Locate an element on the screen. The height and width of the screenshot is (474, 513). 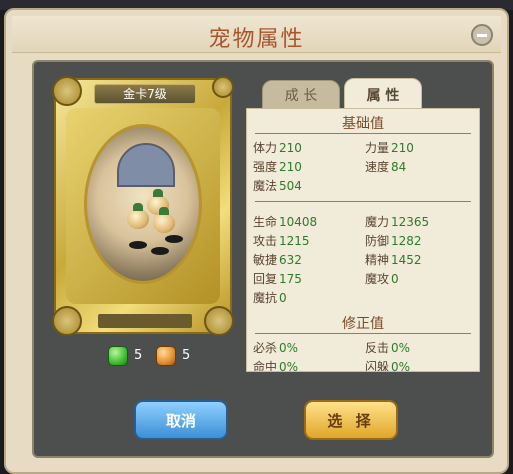
stat-label: 命中 is located at coordinates (265, 366).